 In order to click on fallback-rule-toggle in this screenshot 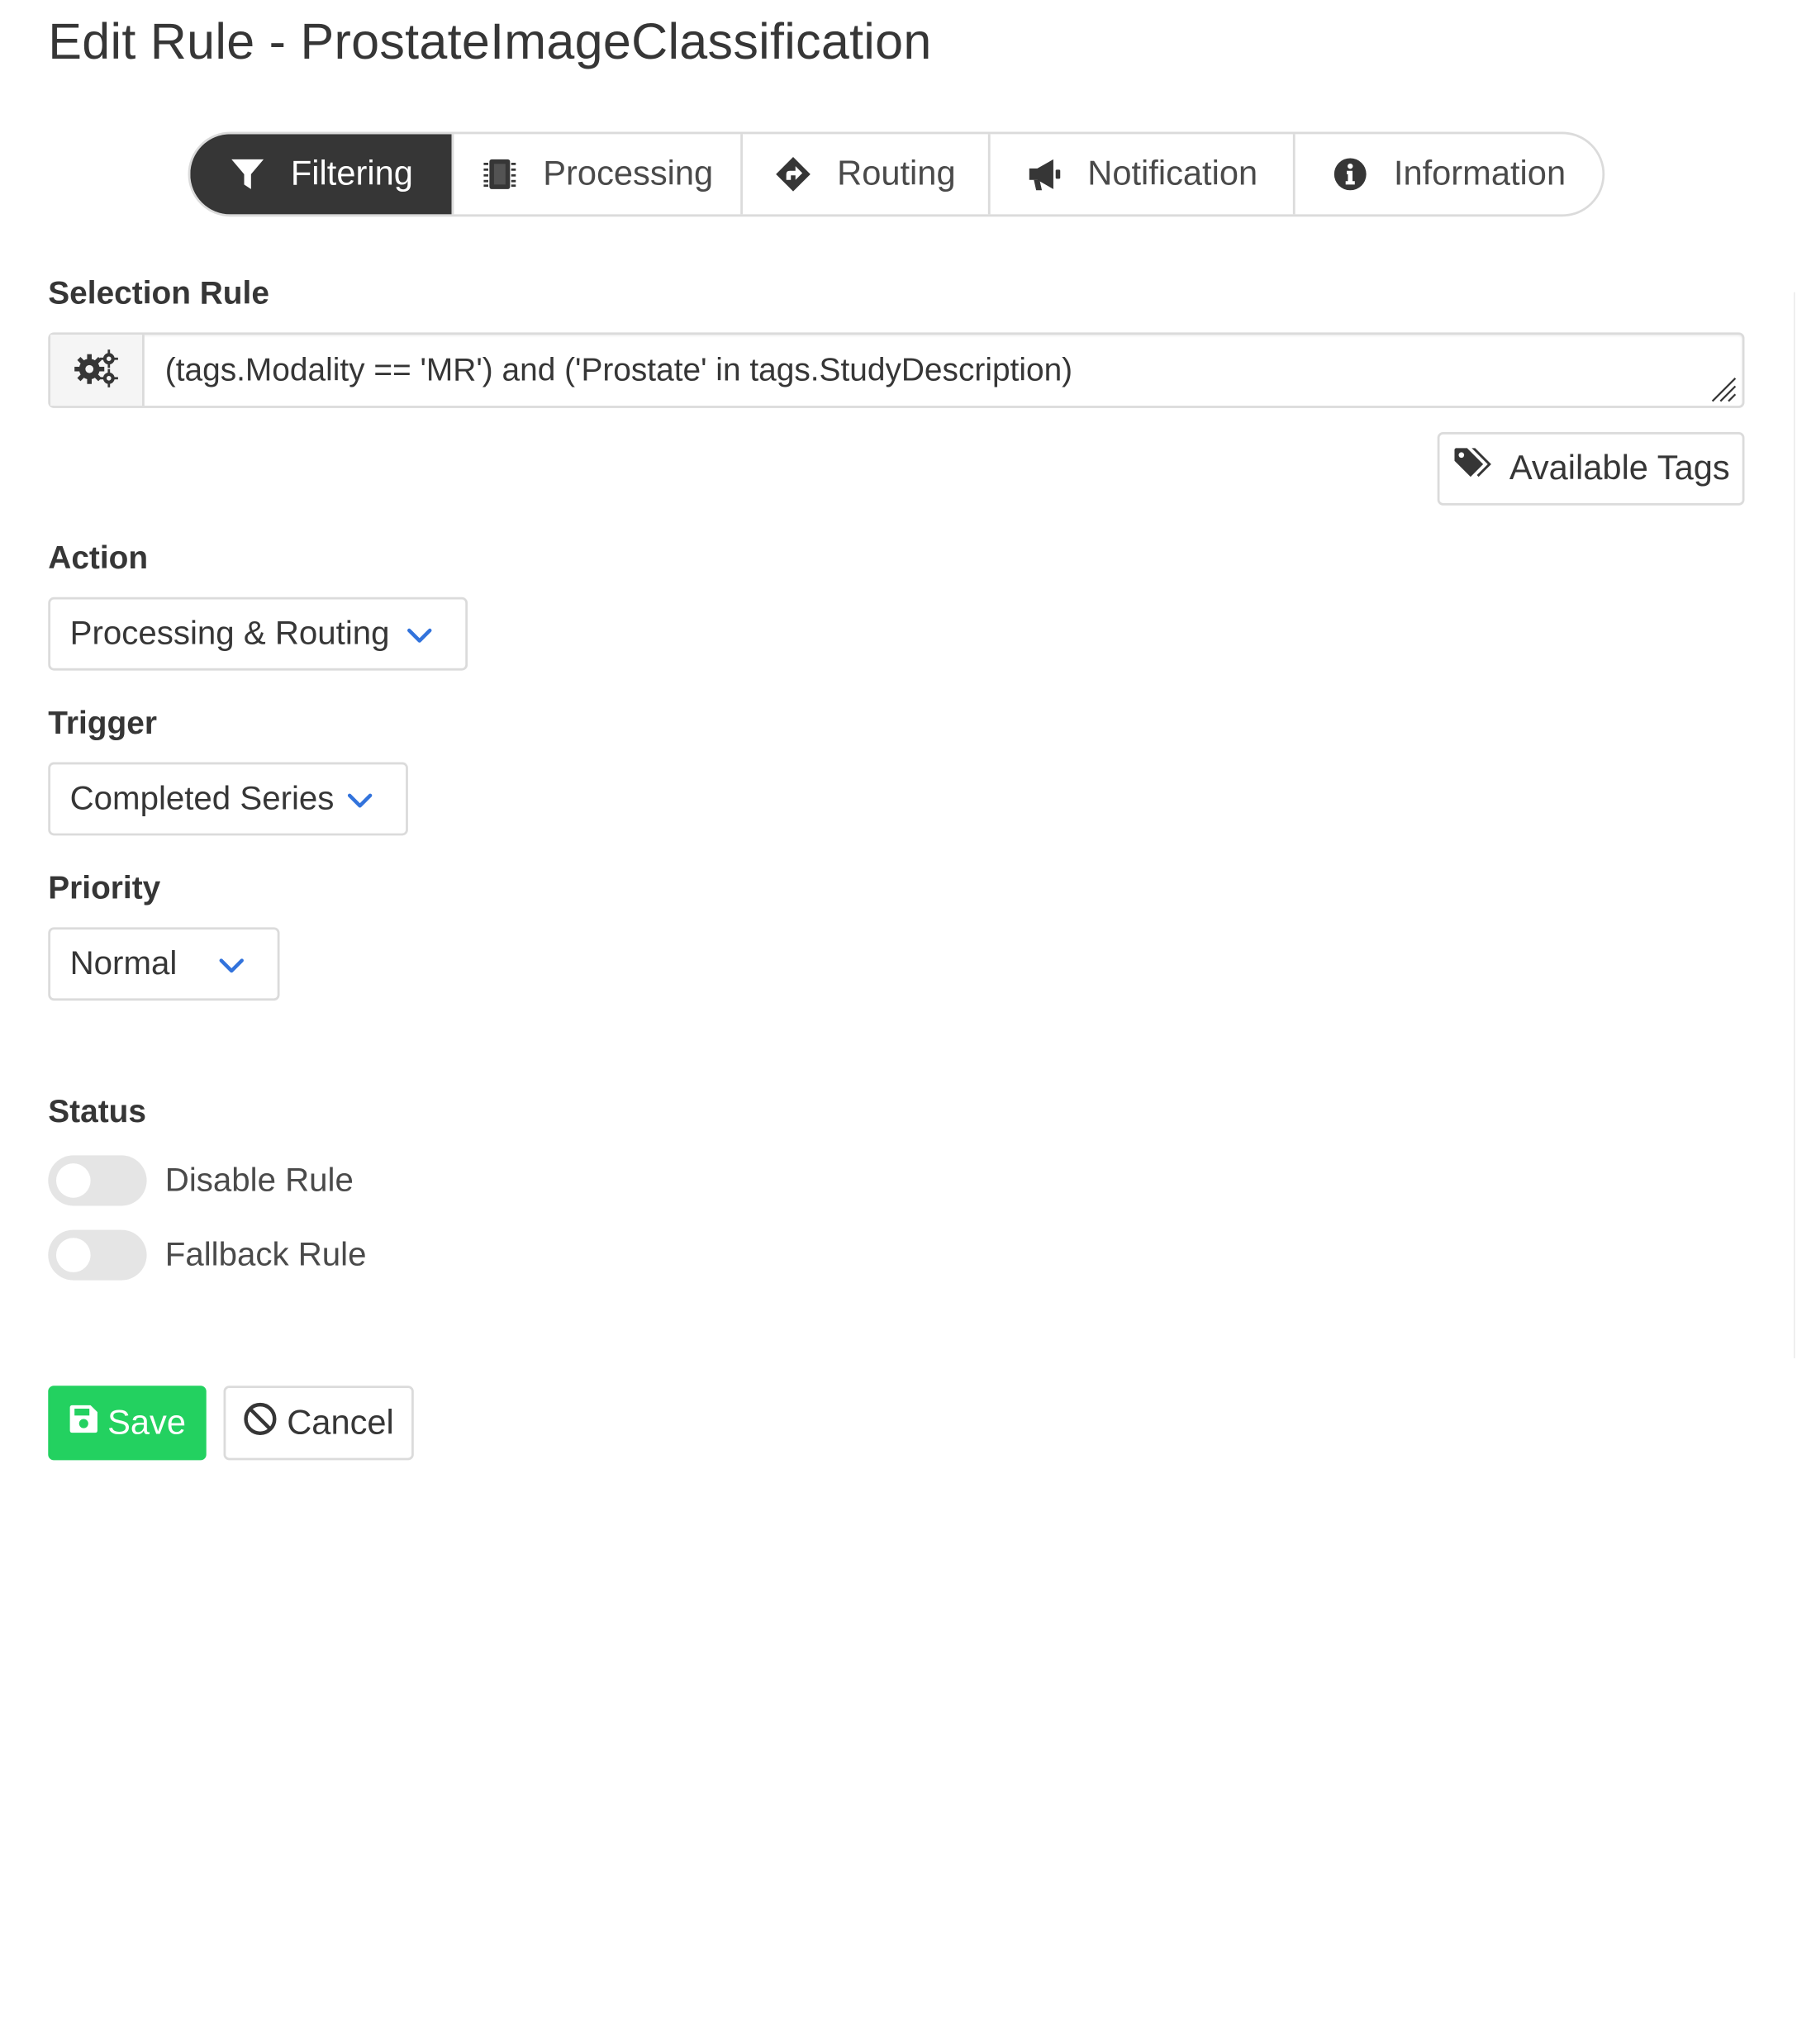, I will do `click(98, 1255)`.